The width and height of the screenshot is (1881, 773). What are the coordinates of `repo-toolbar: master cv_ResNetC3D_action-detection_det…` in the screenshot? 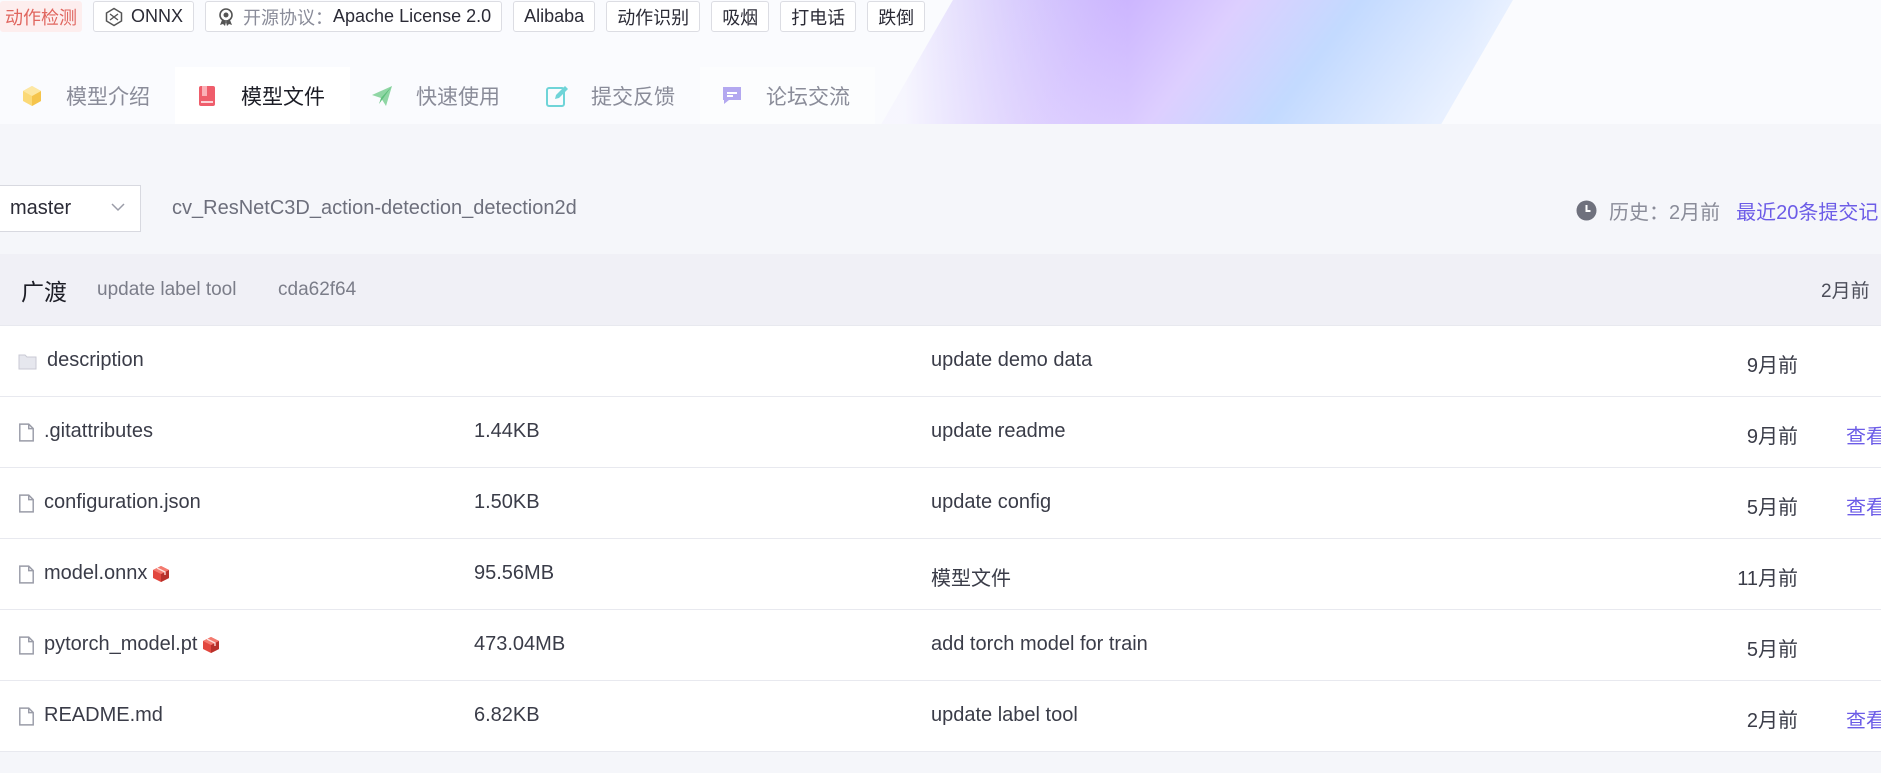 It's located at (940, 208).